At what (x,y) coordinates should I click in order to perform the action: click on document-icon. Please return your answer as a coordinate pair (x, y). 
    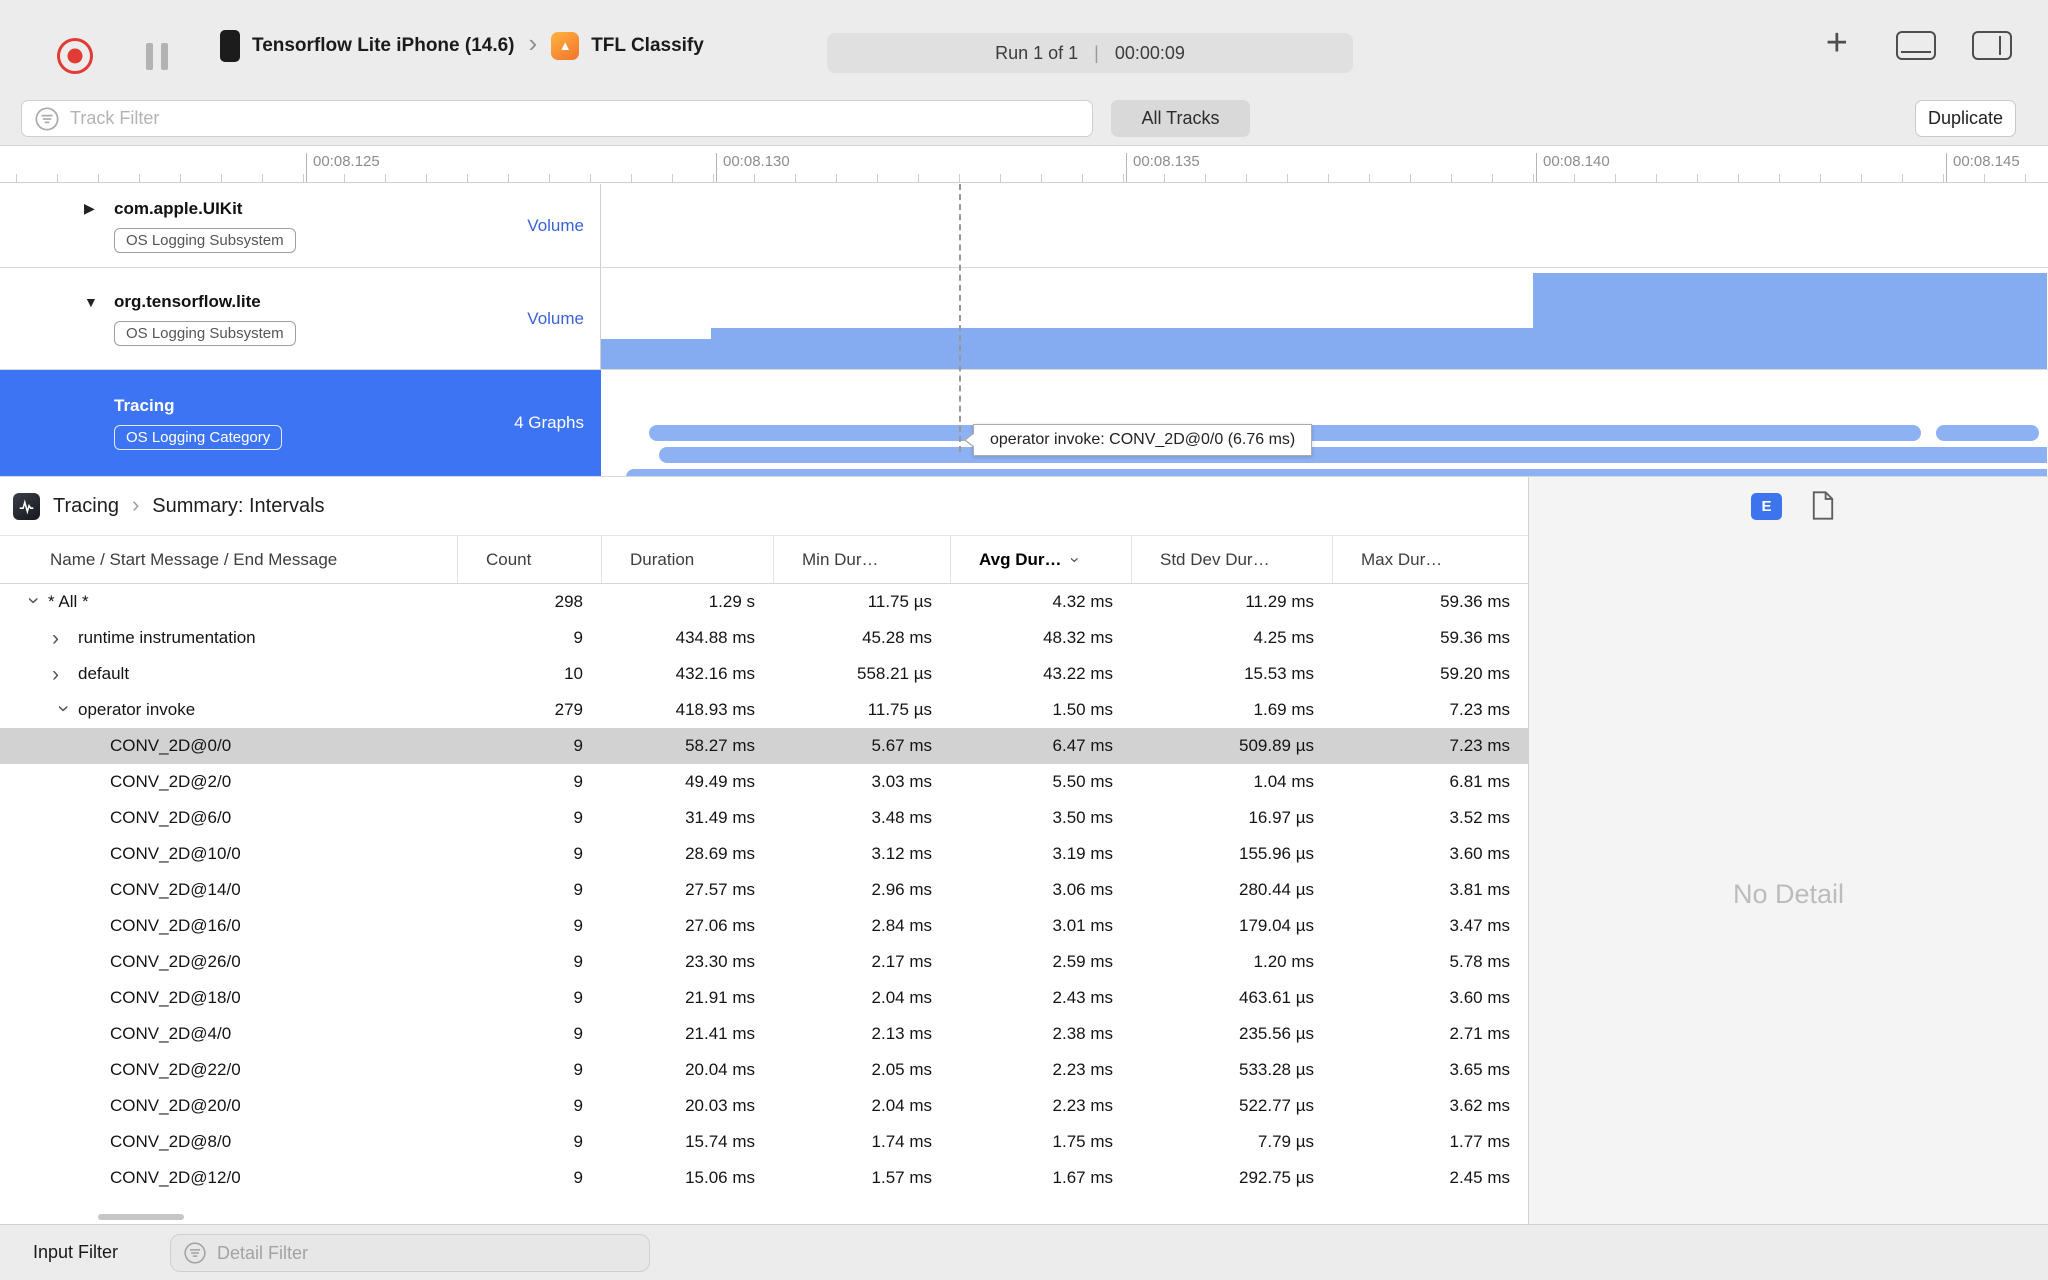
    Looking at the image, I should click on (1823, 508).